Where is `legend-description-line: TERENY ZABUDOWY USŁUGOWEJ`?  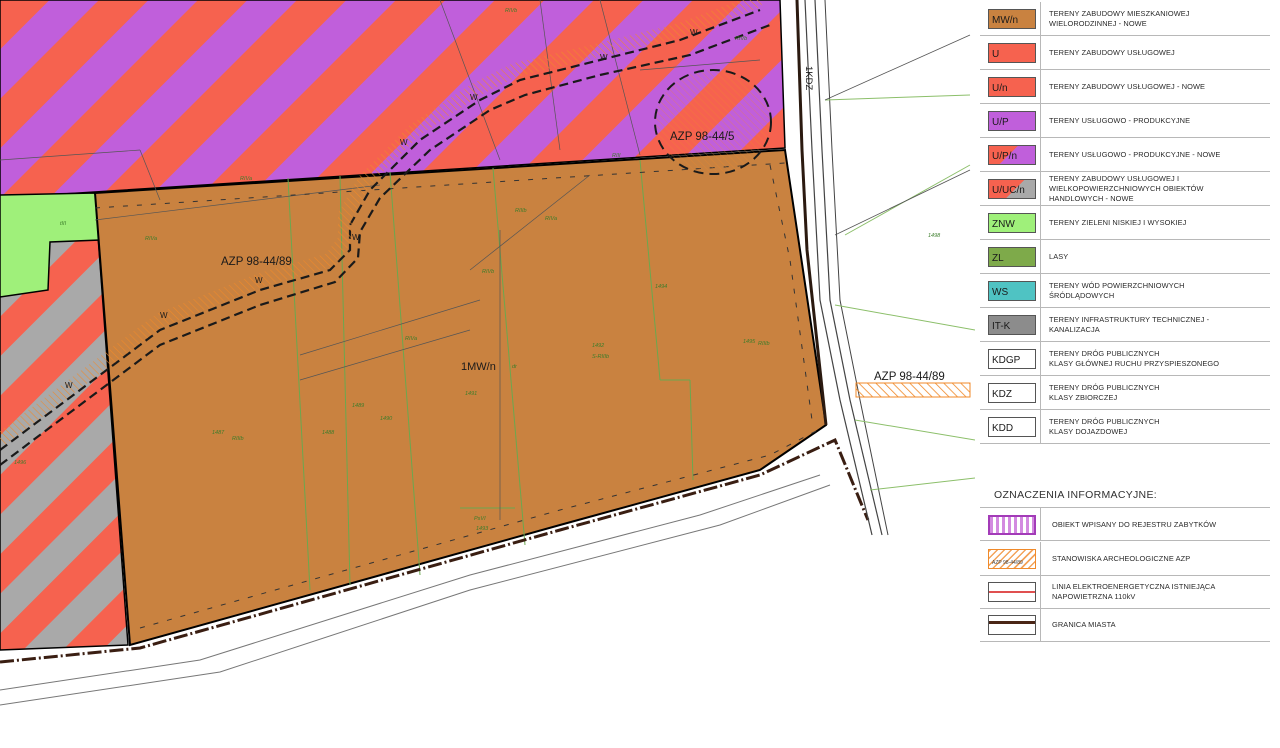
legend-description-line: TERENY ZABUDOWY USŁUGOWEJ is located at coordinates (1112, 52).